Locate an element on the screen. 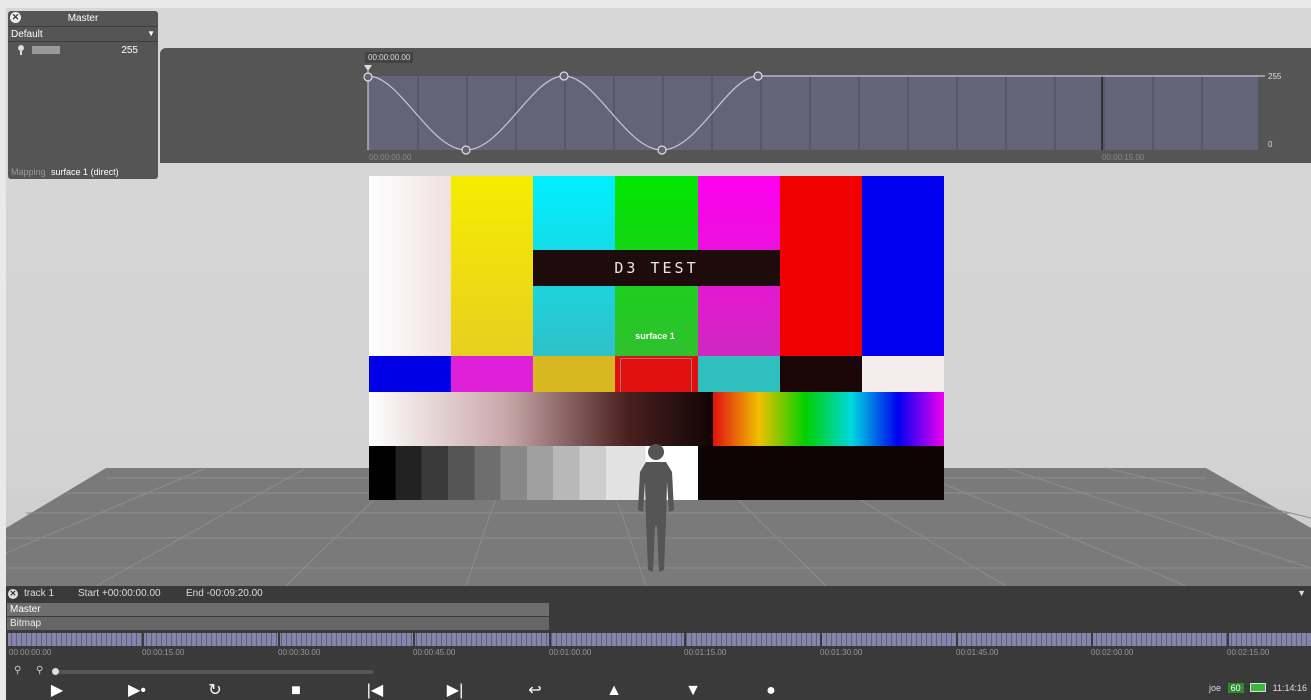  zoom-slider-handle is located at coordinates (55, 671).